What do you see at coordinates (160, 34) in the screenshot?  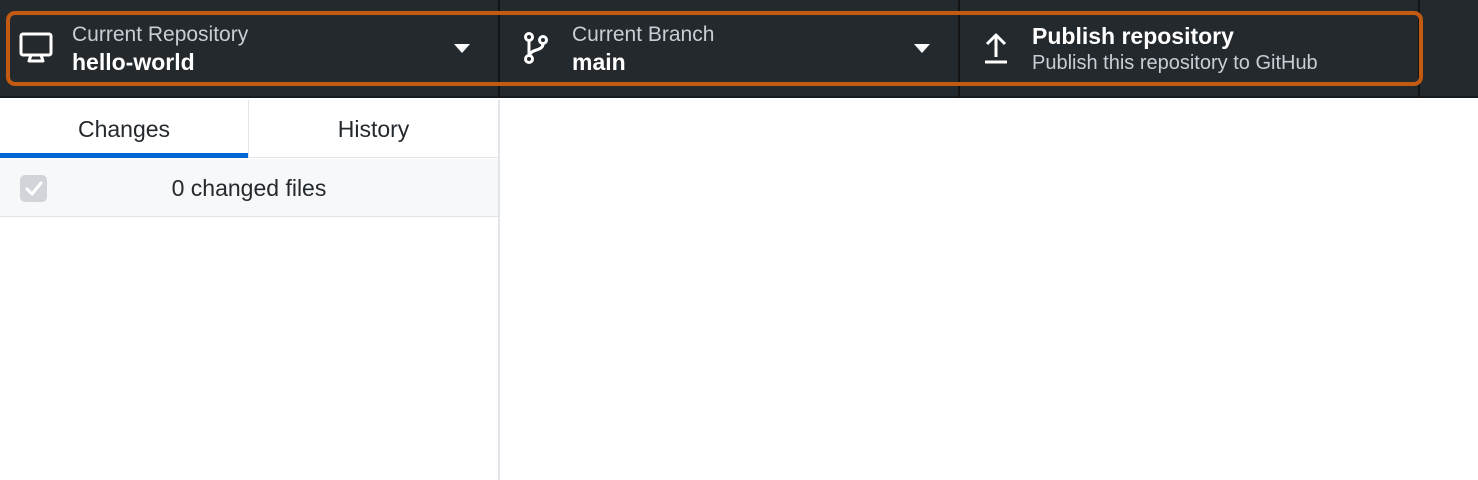 I see `repository-label: Current Repository` at bounding box center [160, 34].